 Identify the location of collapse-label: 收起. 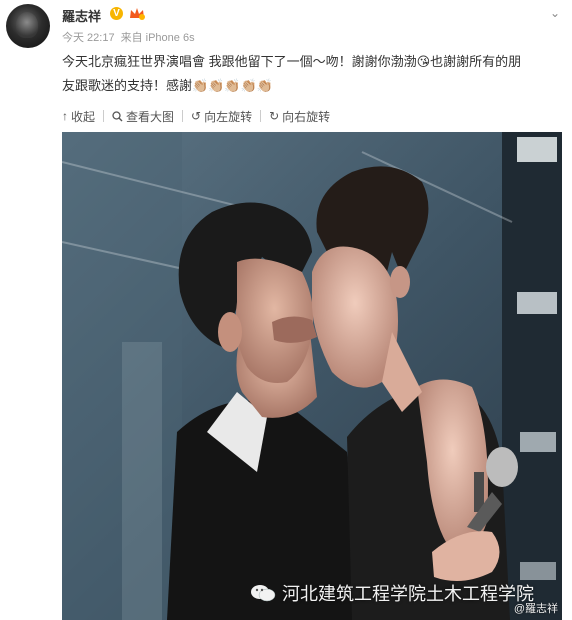
(83, 116).